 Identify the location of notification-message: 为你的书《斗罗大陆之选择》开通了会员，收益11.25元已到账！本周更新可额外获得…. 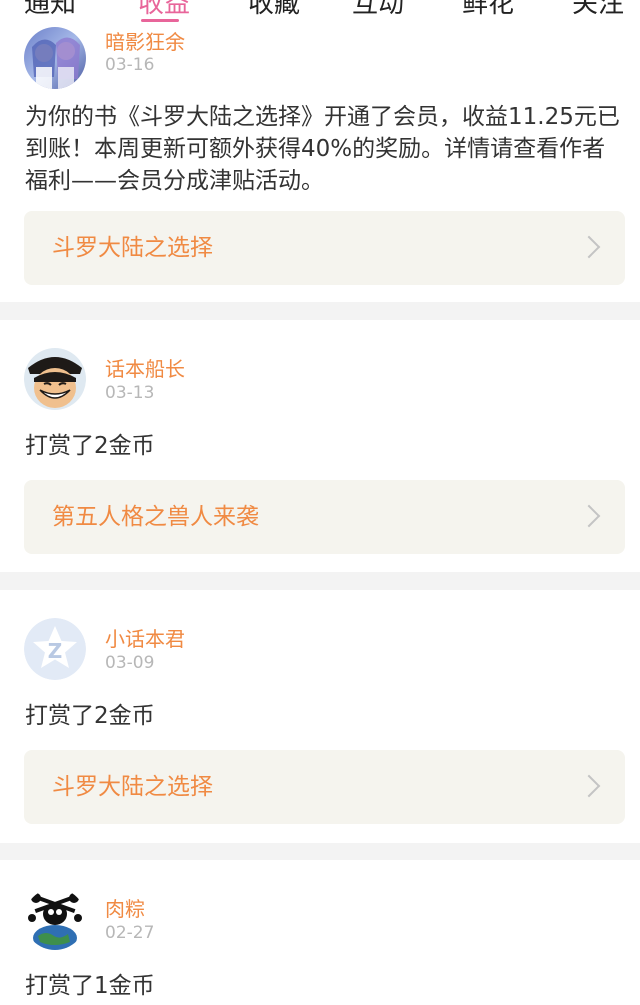
(322, 149).